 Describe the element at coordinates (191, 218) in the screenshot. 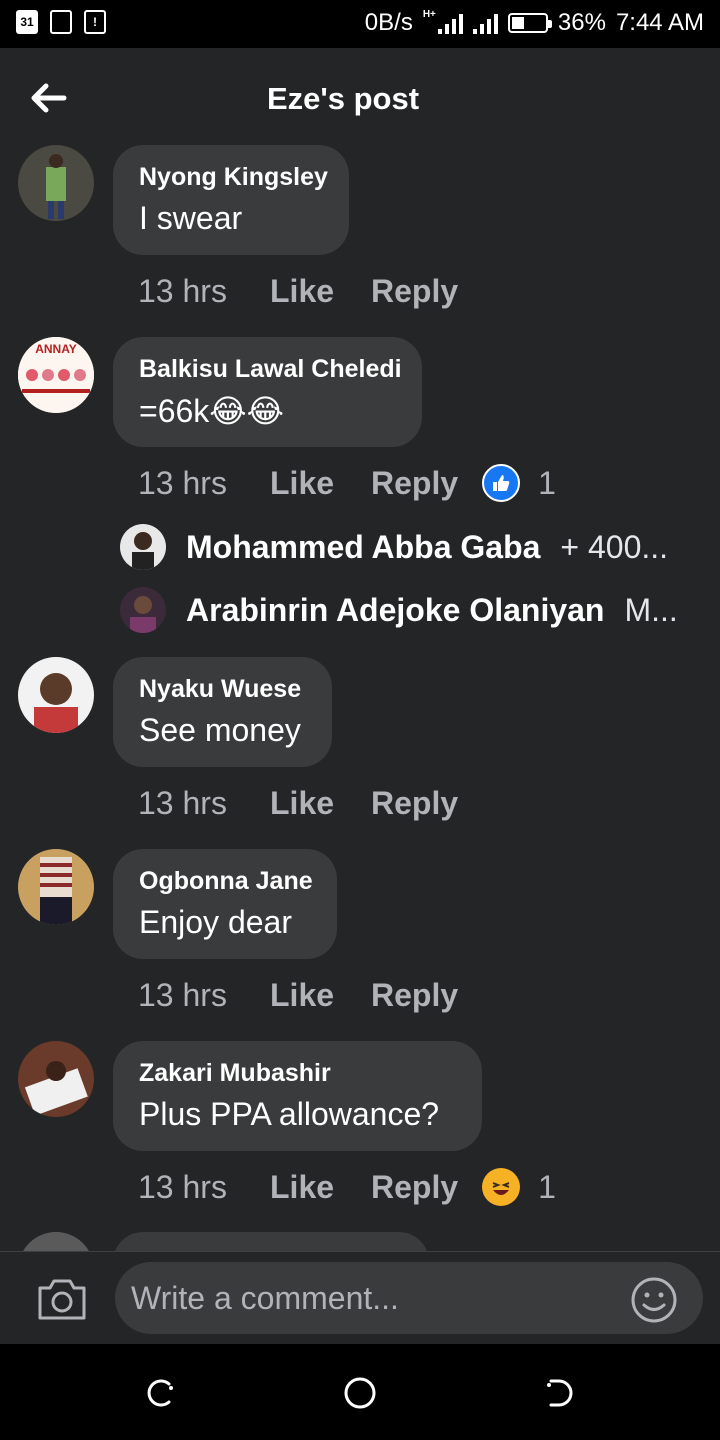

I see `comment-text: I swear` at that location.